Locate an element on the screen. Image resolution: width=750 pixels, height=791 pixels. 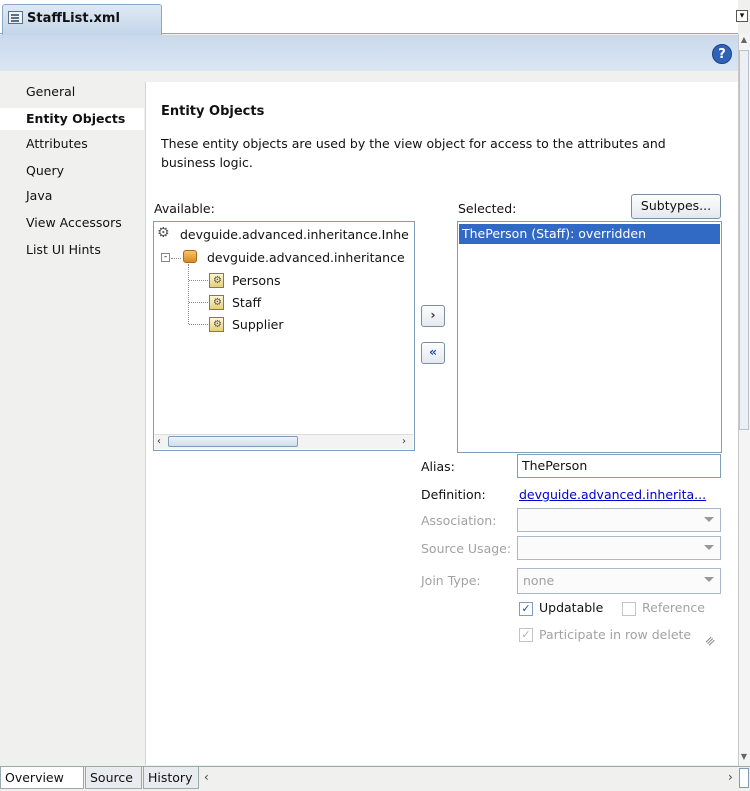
reference-label: Reference is located at coordinates (673, 607).